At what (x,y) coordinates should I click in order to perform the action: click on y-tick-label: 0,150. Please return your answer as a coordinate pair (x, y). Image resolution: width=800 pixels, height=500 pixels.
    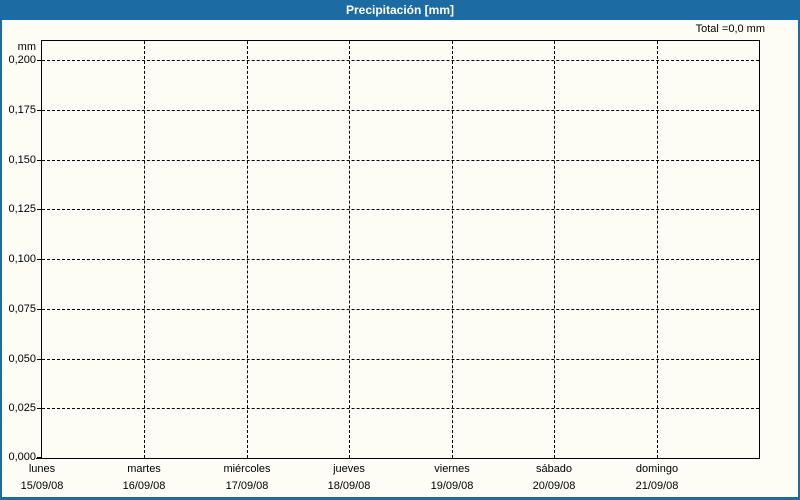
    Looking at the image, I should click on (22, 160).